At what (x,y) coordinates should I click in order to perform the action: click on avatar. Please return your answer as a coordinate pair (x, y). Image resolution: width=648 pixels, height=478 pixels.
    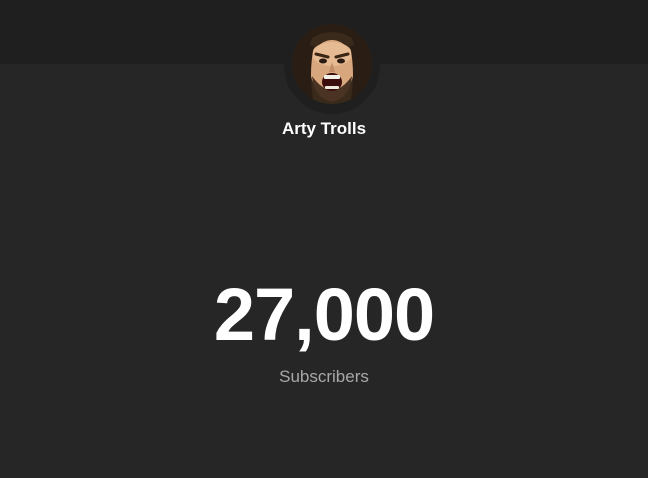
    Looking at the image, I should click on (332, 64).